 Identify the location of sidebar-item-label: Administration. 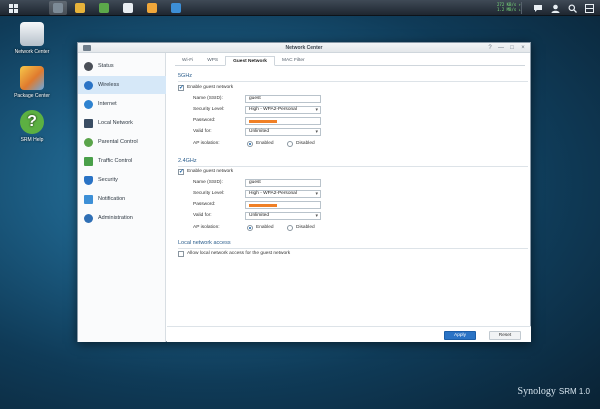
(115, 218).